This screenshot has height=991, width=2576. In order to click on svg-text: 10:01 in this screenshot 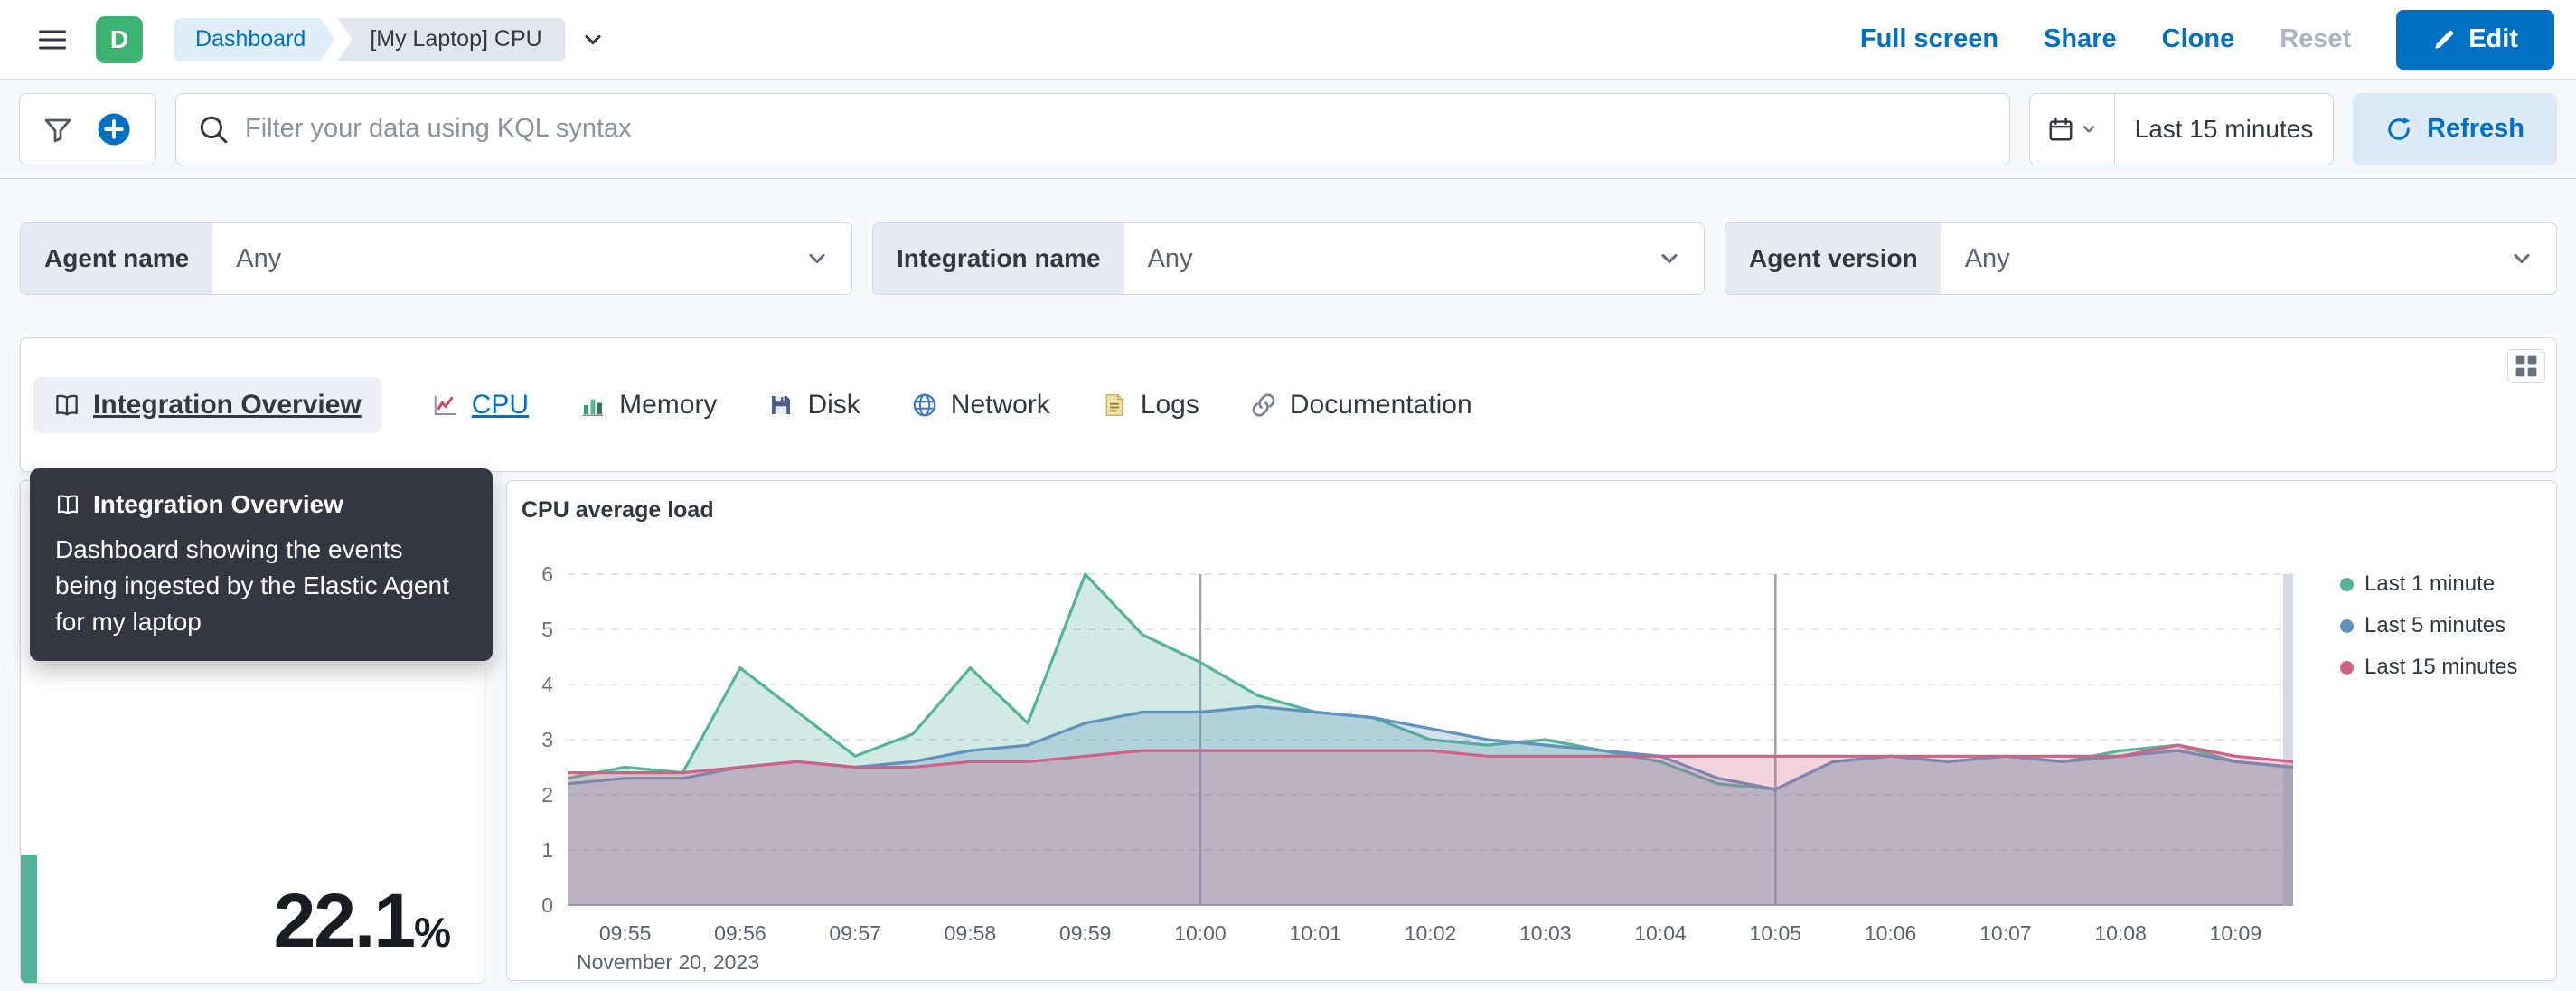, I will do `click(1315, 933)`.